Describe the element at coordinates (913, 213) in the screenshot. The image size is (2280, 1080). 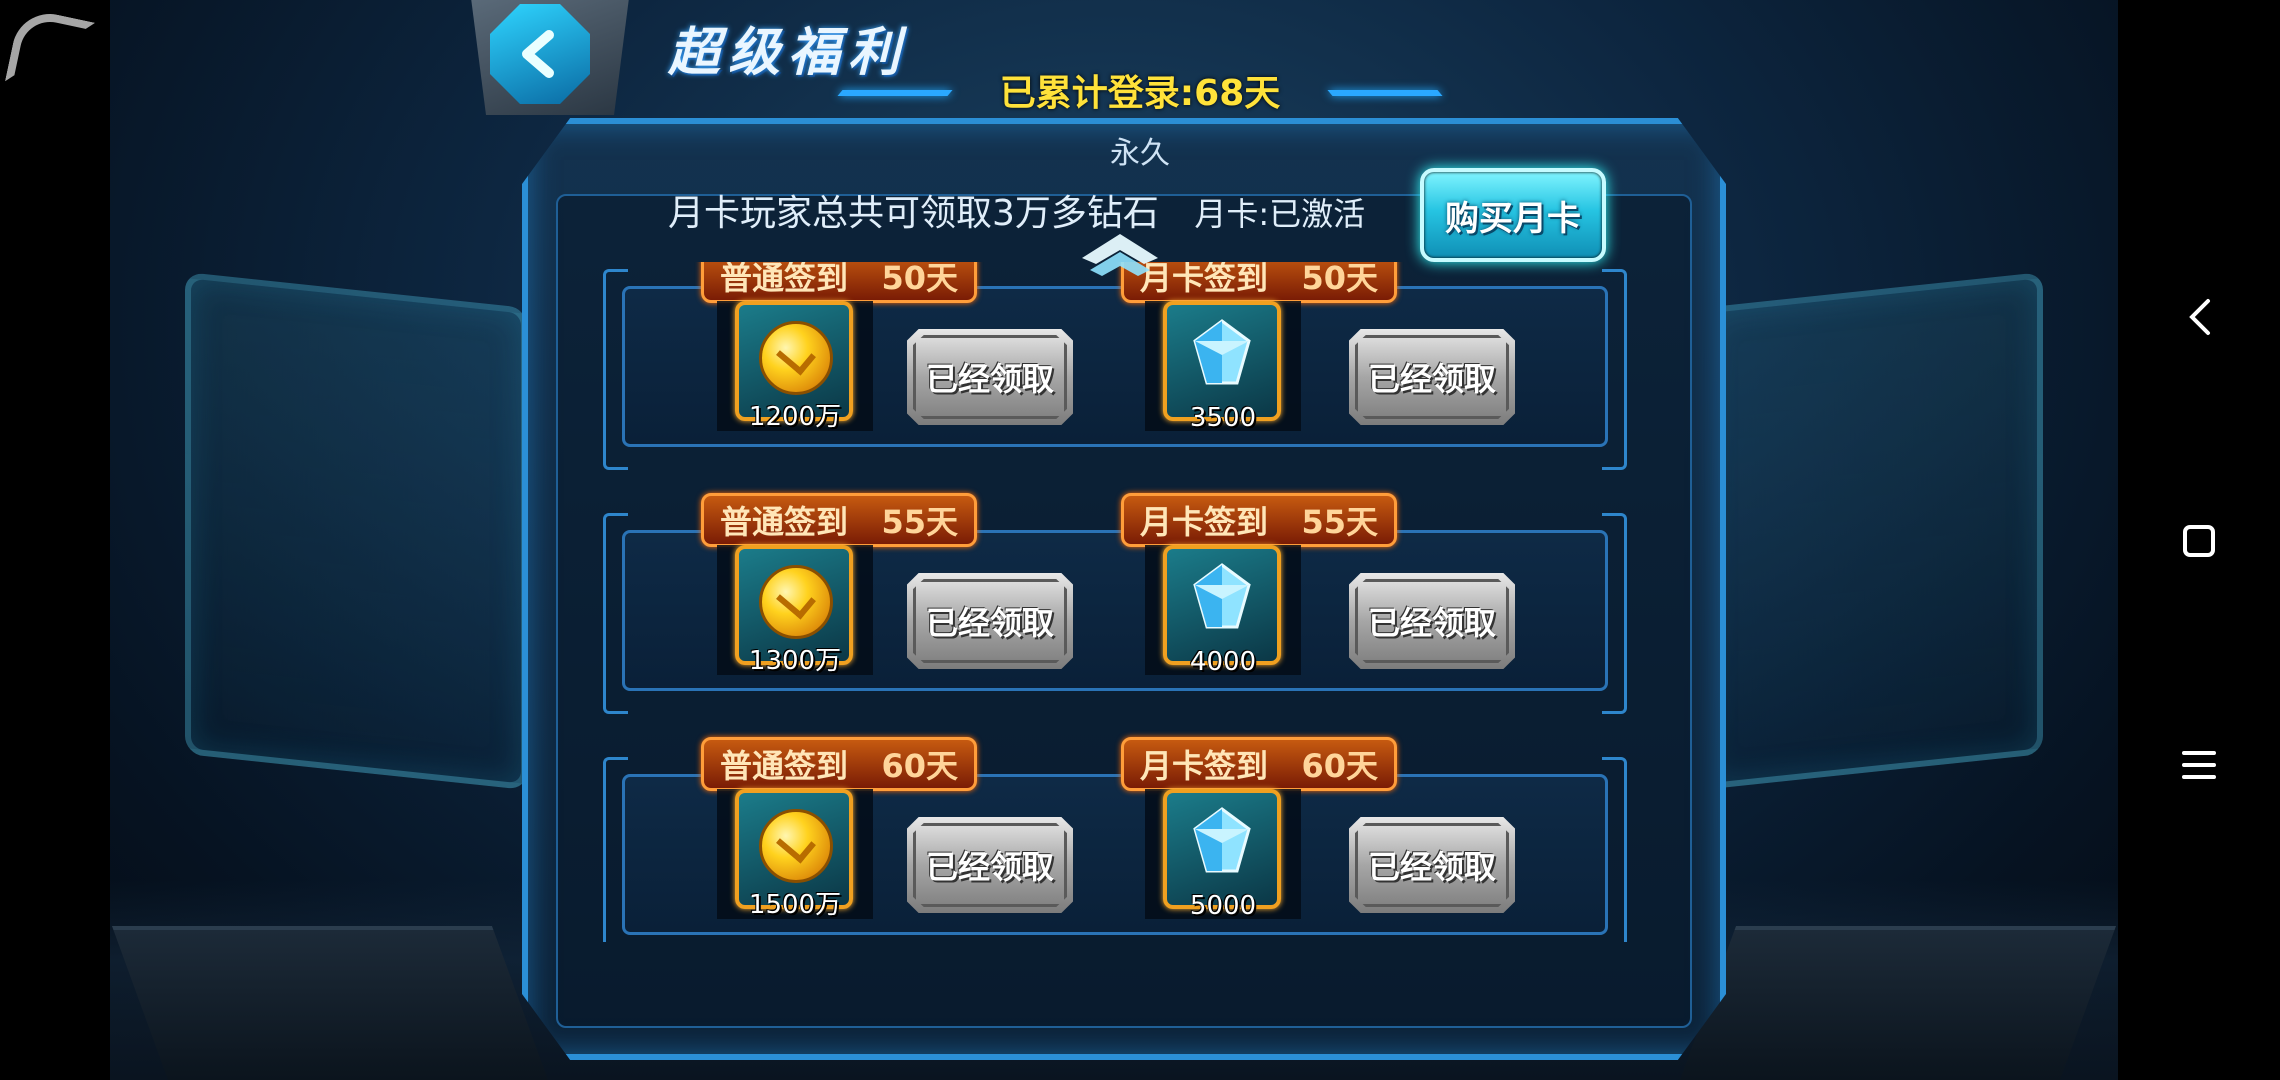
I see `monthly-card-description: 月卡玩家总共可领取3万多钻石` at that location.